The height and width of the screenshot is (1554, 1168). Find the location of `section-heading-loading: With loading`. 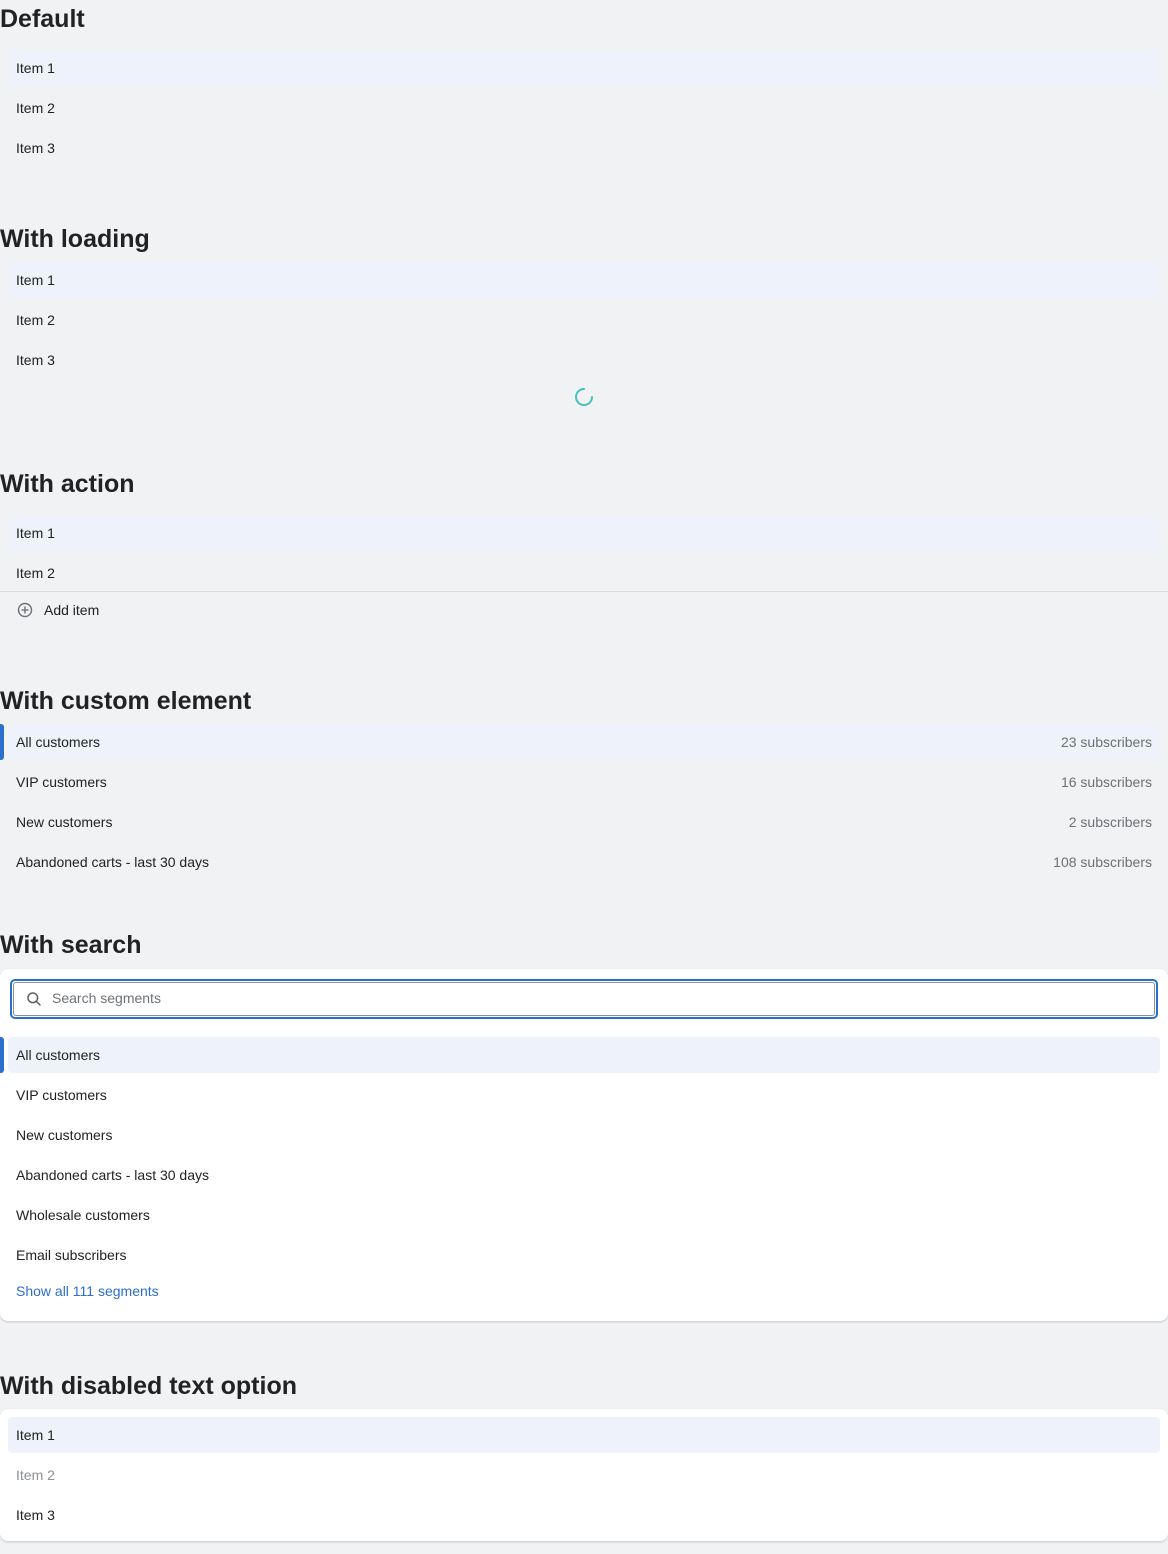

section-heading-loading: With loading is located at coordinates (75, 239).